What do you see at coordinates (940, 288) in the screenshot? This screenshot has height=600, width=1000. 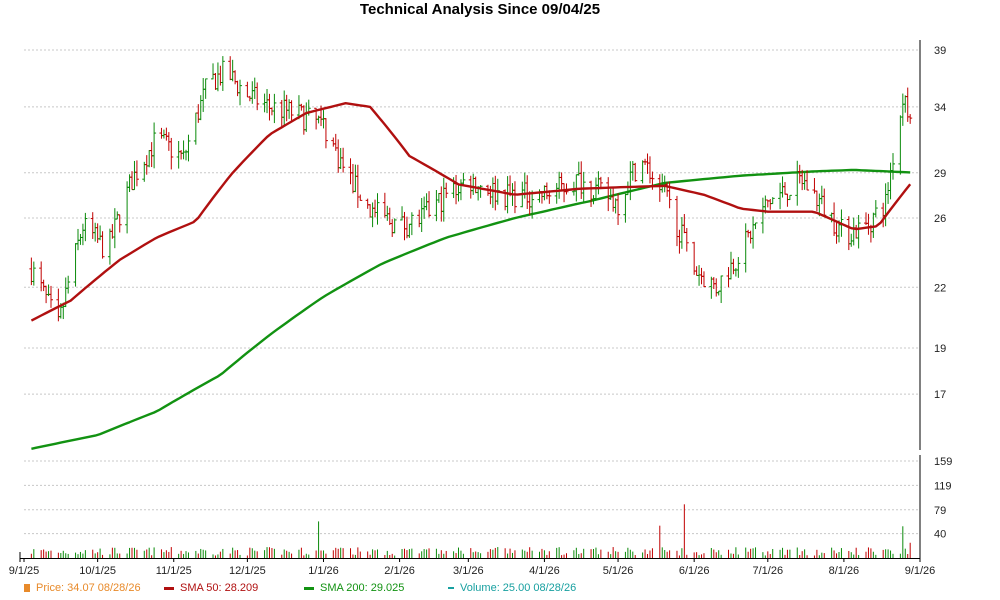 I see `price-tick-label: 22` at bounding box center [940, 288].